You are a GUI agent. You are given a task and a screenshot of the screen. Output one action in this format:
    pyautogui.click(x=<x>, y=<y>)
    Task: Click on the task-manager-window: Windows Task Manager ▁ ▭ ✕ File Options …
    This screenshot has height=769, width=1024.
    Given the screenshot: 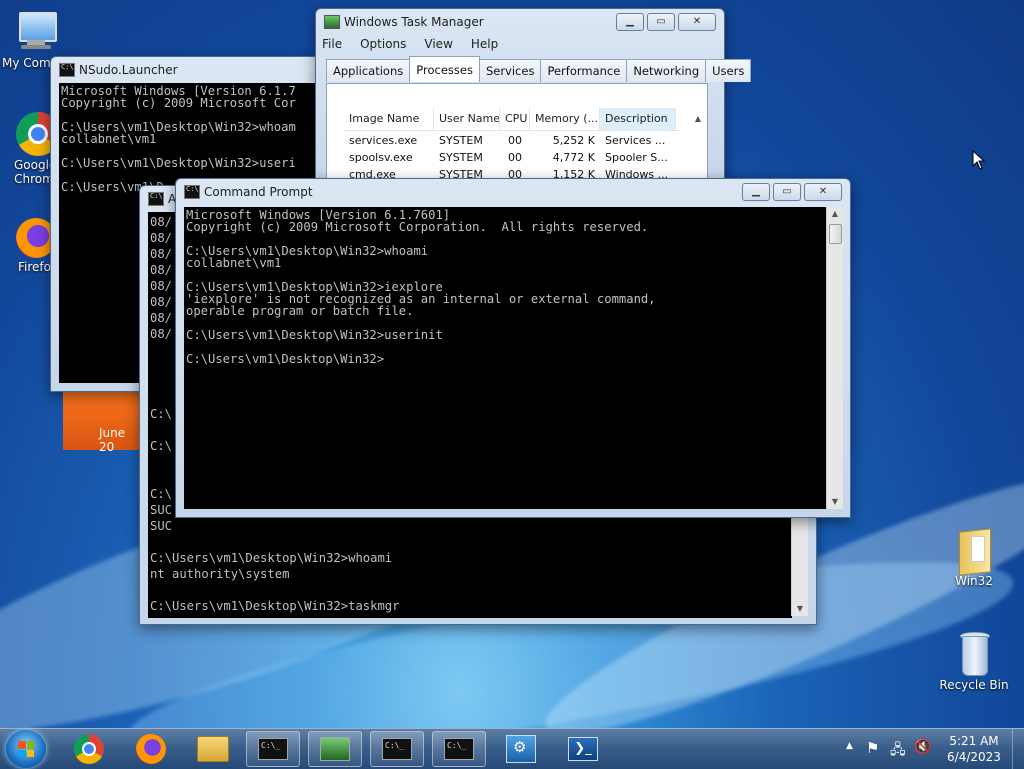 What is the action you would take?
    pyautogui.click(x=533, y=101)
    